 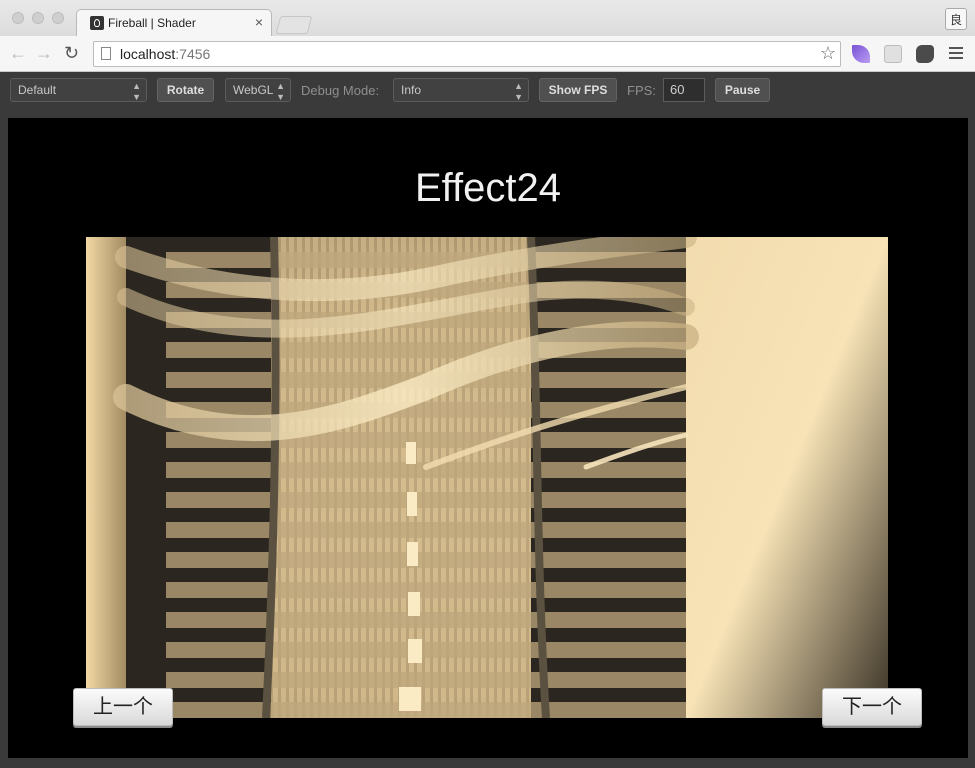 What do you see at coordinates (165, 54) in the screenshot?
I see `url-text: localhost:7456` at bounding box center [165, 54].